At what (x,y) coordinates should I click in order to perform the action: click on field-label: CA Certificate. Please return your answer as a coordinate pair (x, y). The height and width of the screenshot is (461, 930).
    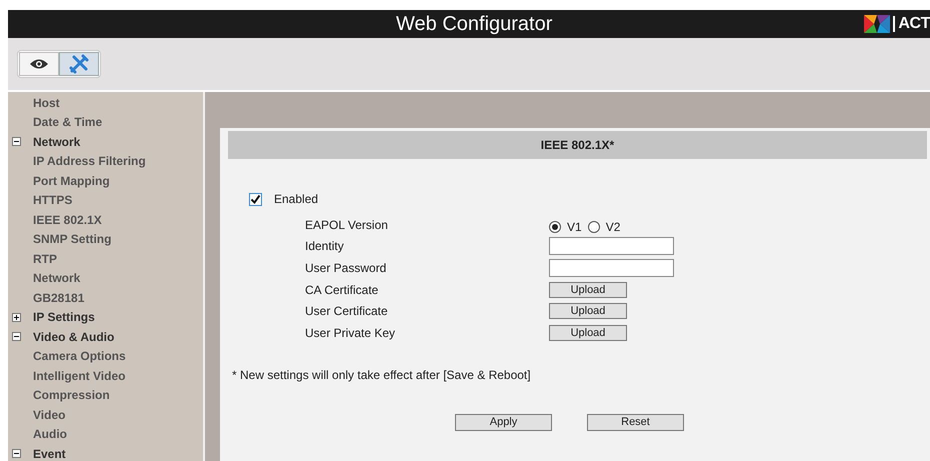
    Looking at the image, I should click on (342, 290).